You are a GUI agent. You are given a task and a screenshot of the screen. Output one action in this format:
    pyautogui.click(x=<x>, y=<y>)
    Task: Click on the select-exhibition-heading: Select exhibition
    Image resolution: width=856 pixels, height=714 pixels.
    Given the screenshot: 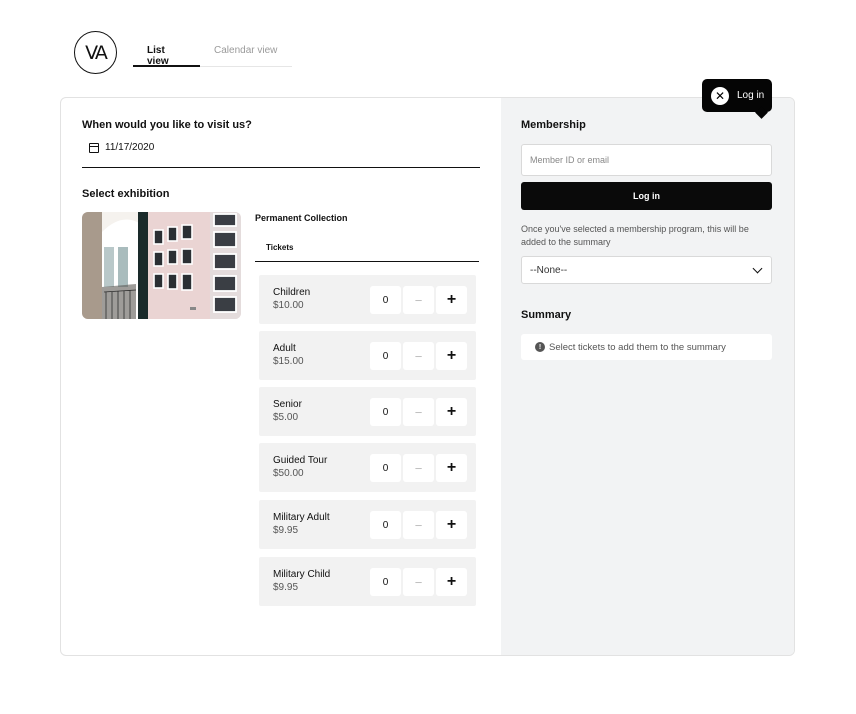 What is the action you would take?
    pyautogui.click(x=126, y=194)
    